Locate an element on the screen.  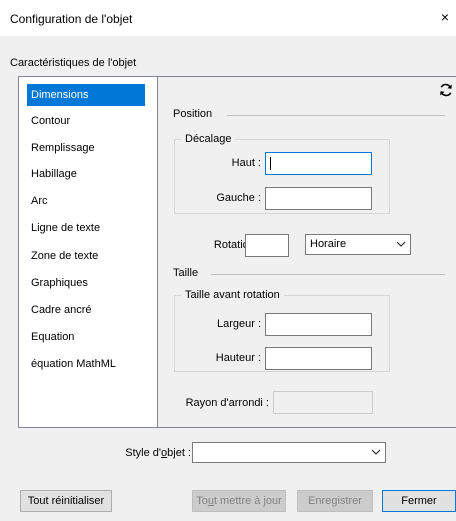
width-label: Largeur : is located at coordinates (238, 324).